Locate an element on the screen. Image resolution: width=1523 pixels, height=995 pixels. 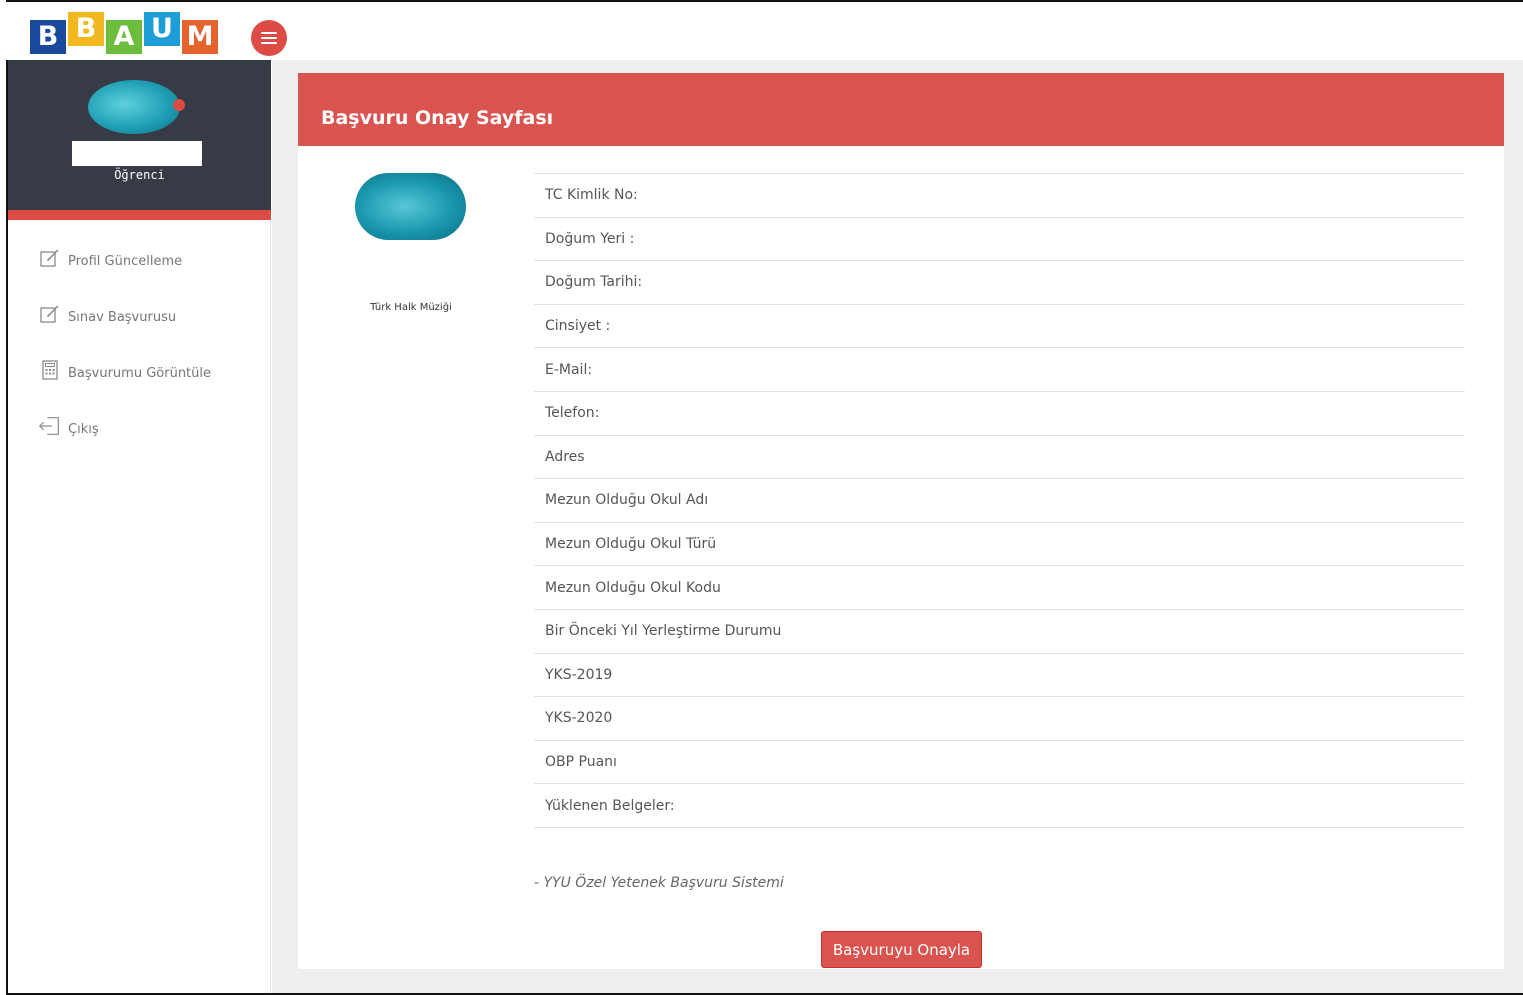
sidebar-item-label: Profil Güncelleme is located at coordinates (125, 261).